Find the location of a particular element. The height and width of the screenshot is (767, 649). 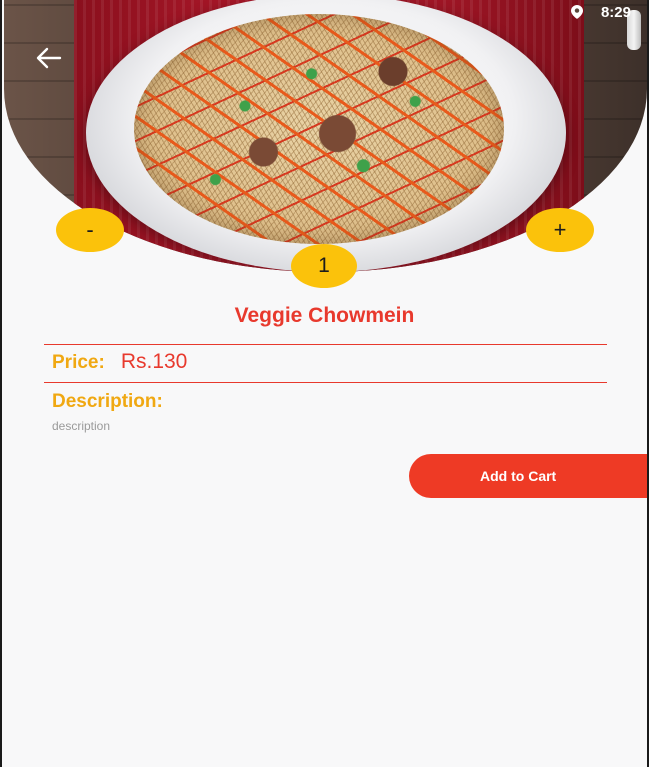

price-row: Price: Rs.130 is located at coordinates (119, 362).